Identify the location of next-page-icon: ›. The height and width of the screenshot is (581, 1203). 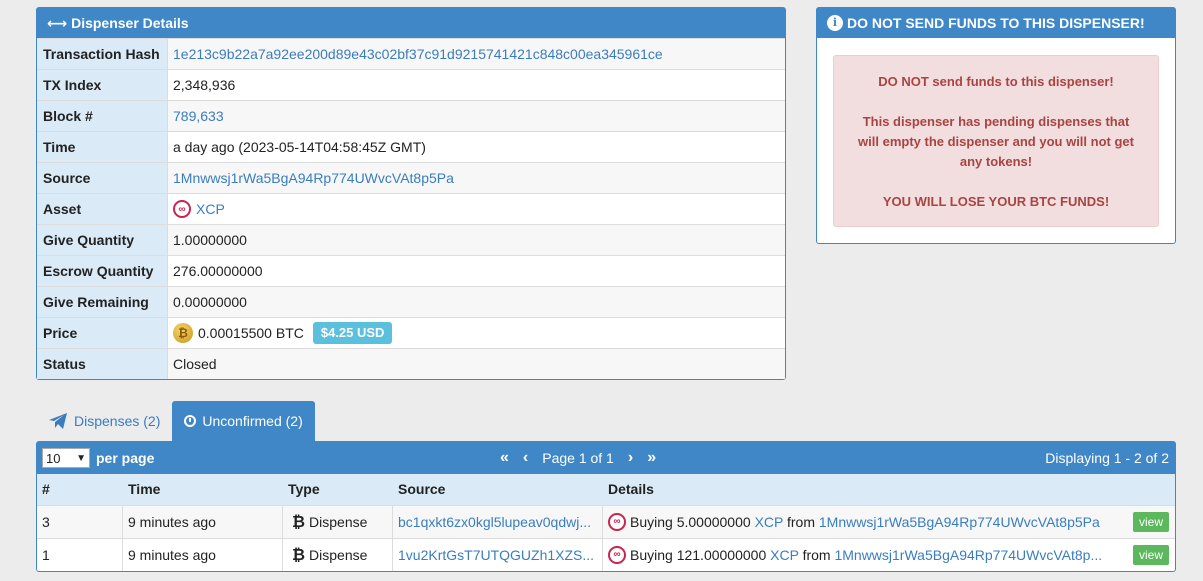
(630, 458).